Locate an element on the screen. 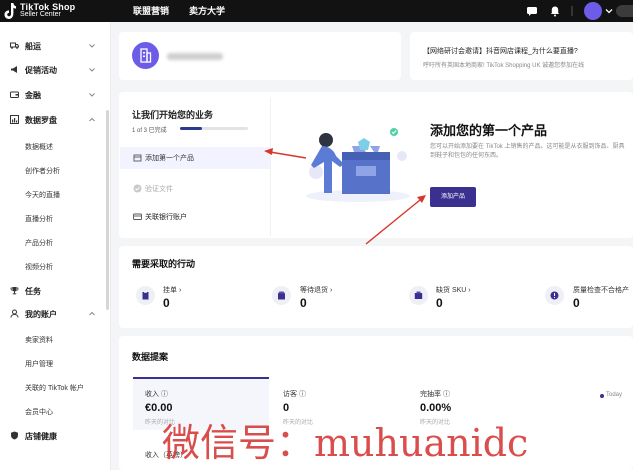 The image size is (633, 470). announcement-card is located at coordinates (521, 56).